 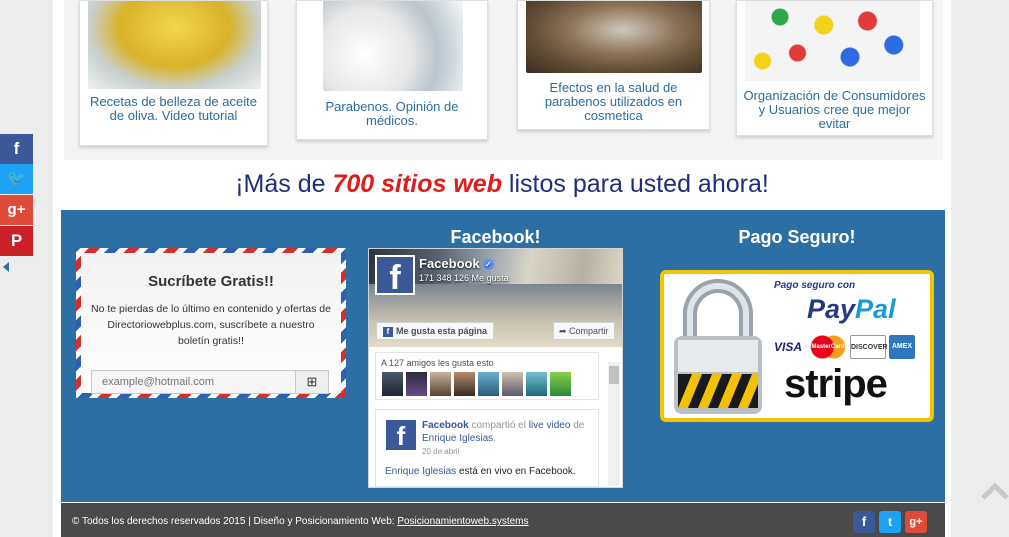 I want to click on facebook-page-name: Facebook ✓, so click(x=456, y=263).